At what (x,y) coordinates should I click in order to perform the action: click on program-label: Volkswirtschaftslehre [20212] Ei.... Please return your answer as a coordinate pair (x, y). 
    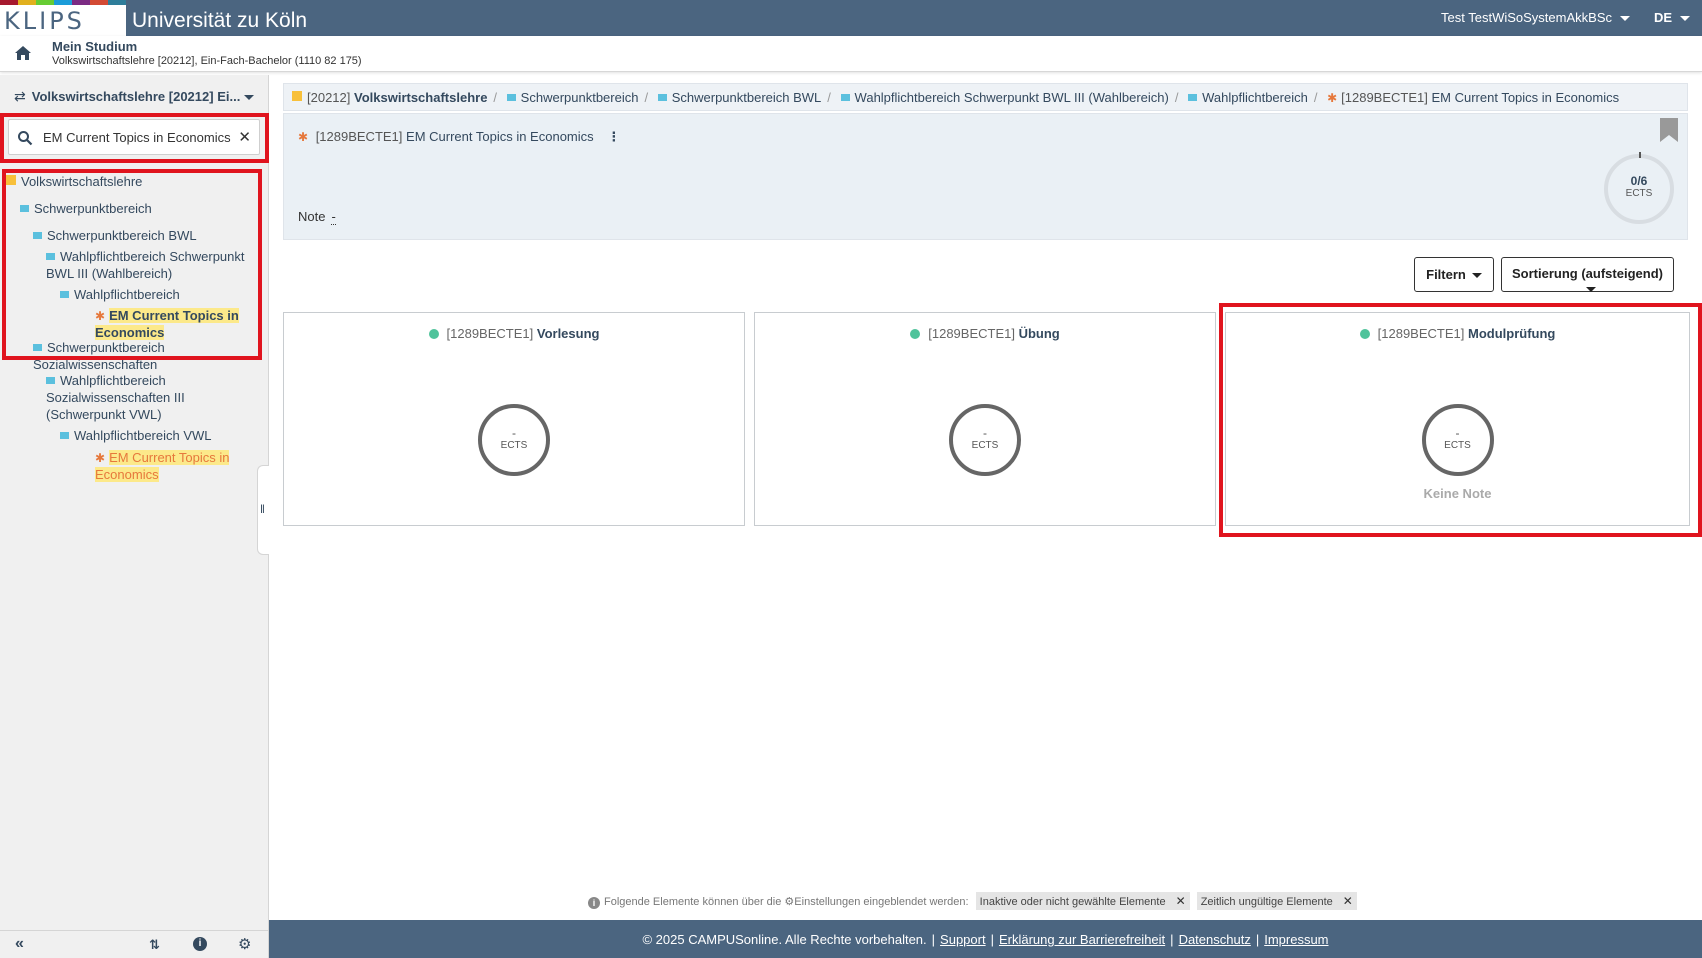
    Looking at the image, I should click on (136, 96).